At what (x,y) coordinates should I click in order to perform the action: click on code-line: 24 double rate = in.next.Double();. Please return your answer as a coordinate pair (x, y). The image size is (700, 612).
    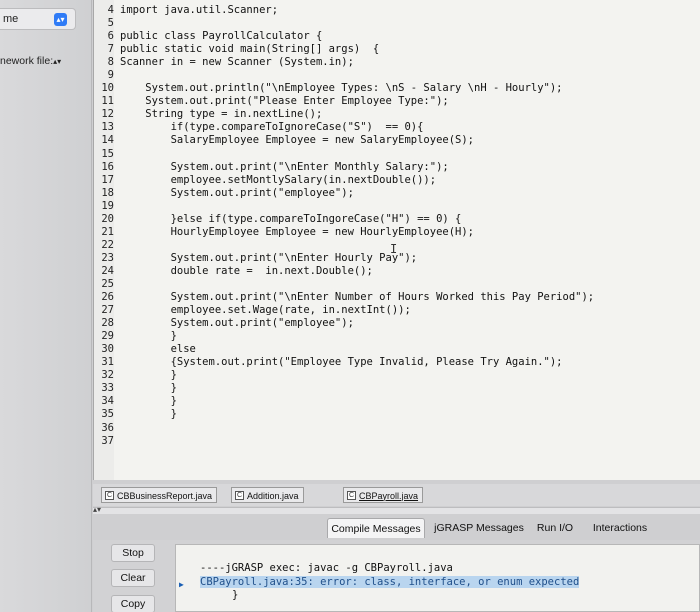
    Looking at the image, I should click on (394, 271).